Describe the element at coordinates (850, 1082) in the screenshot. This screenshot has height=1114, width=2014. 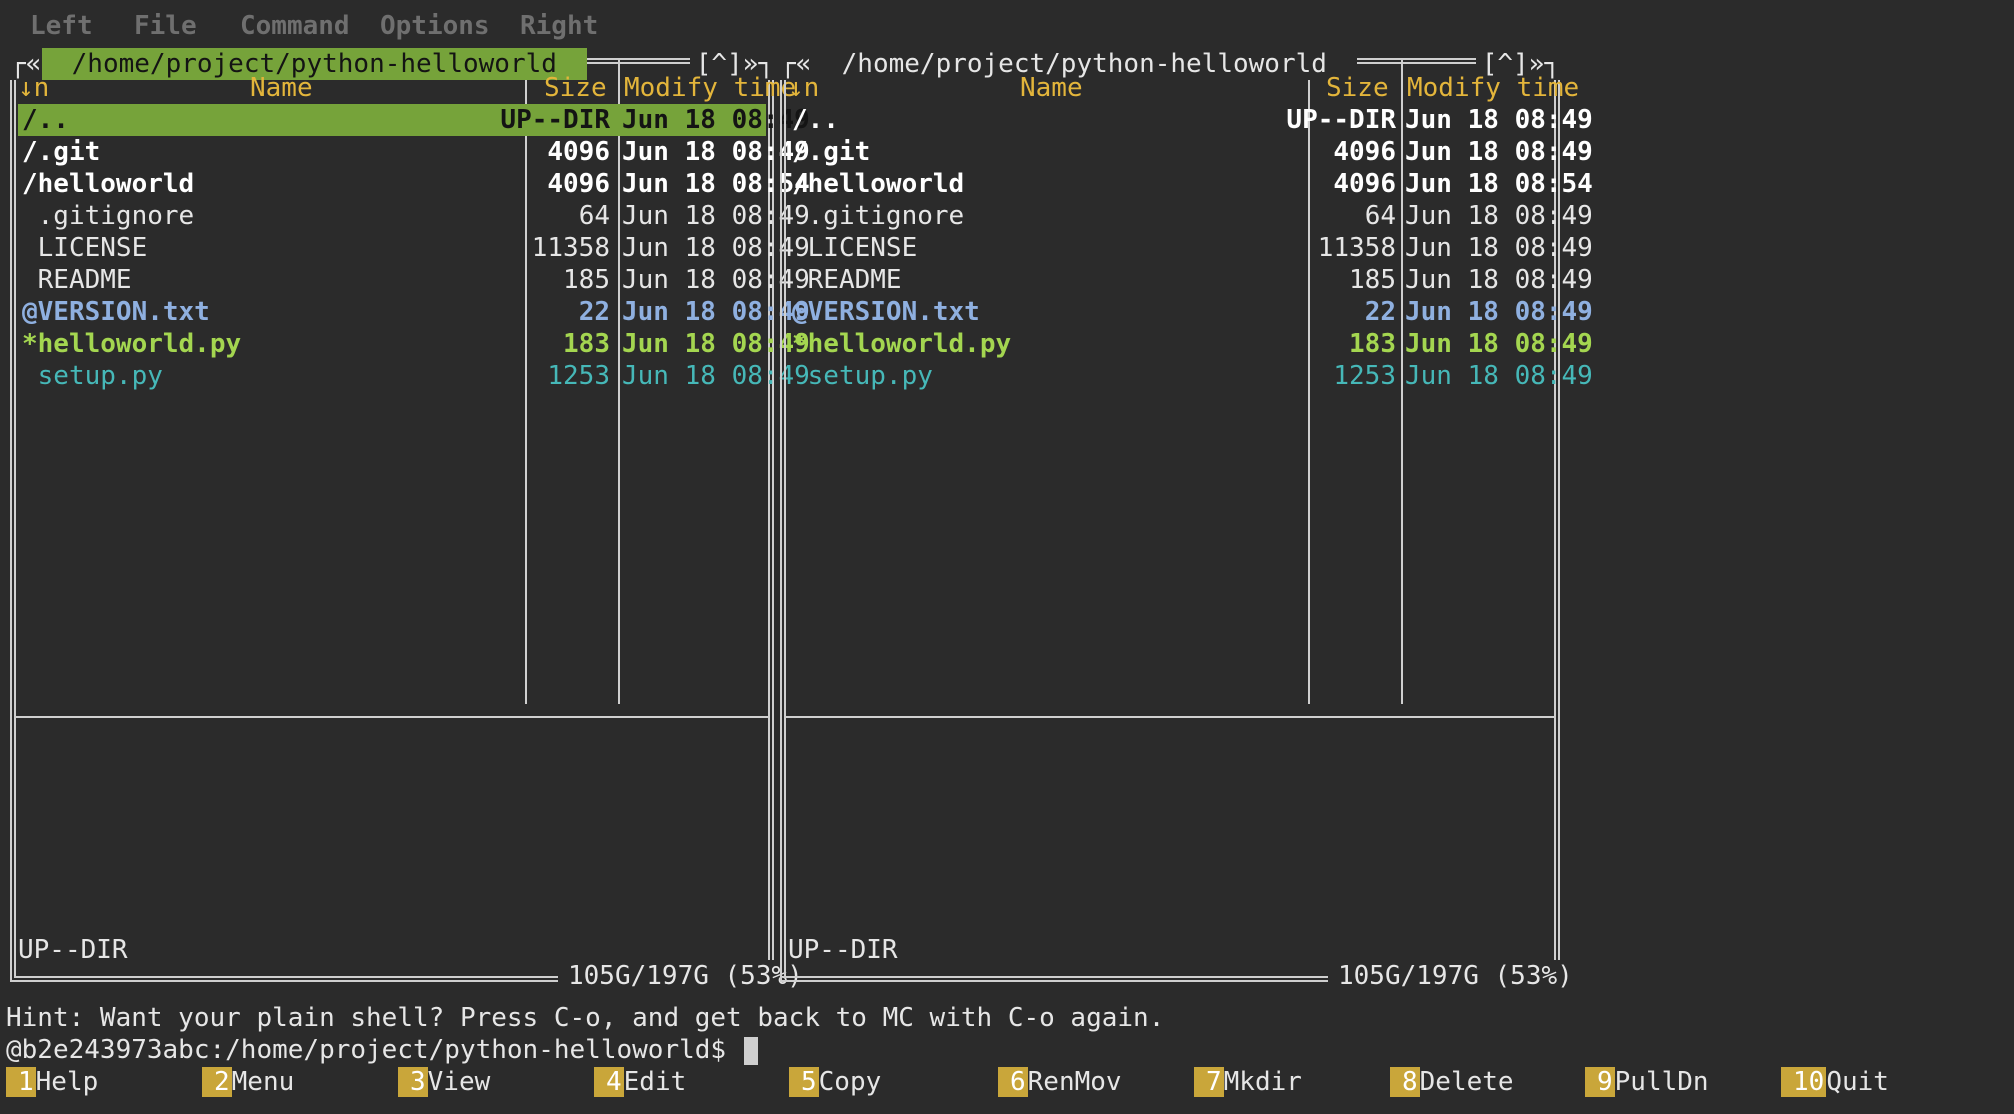
I see `fkey-label: Copy` at that location.